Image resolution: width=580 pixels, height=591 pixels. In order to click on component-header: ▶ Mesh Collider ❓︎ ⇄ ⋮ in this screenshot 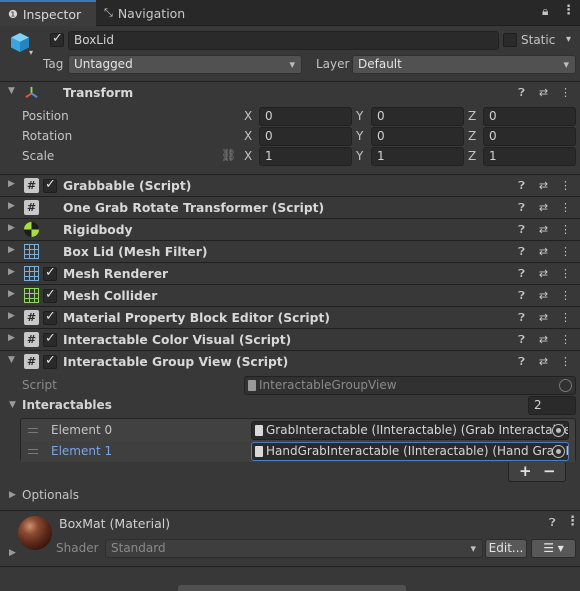, I will do `click(290, 295)`.